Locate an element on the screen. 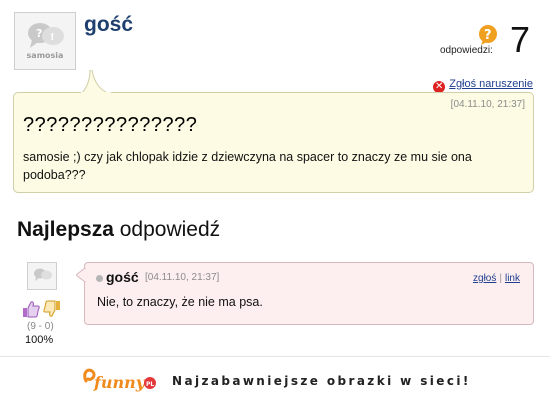 The image size is (550, 402). answer-actions: zgłoś | link is located at coordinates (496, 278).